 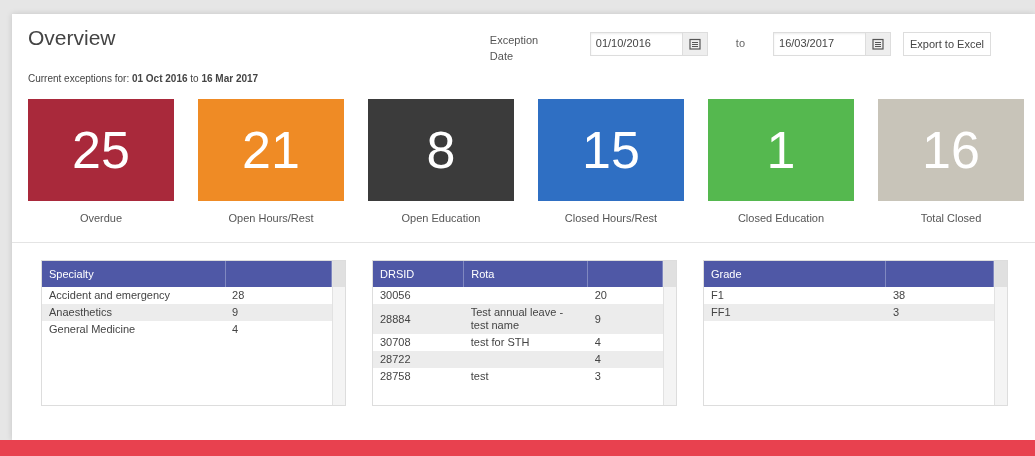 What do you see at coordinates (832, 44) in the screenshot?
I see `date-field: 16/03/2017` at bounding box center [832, 44].